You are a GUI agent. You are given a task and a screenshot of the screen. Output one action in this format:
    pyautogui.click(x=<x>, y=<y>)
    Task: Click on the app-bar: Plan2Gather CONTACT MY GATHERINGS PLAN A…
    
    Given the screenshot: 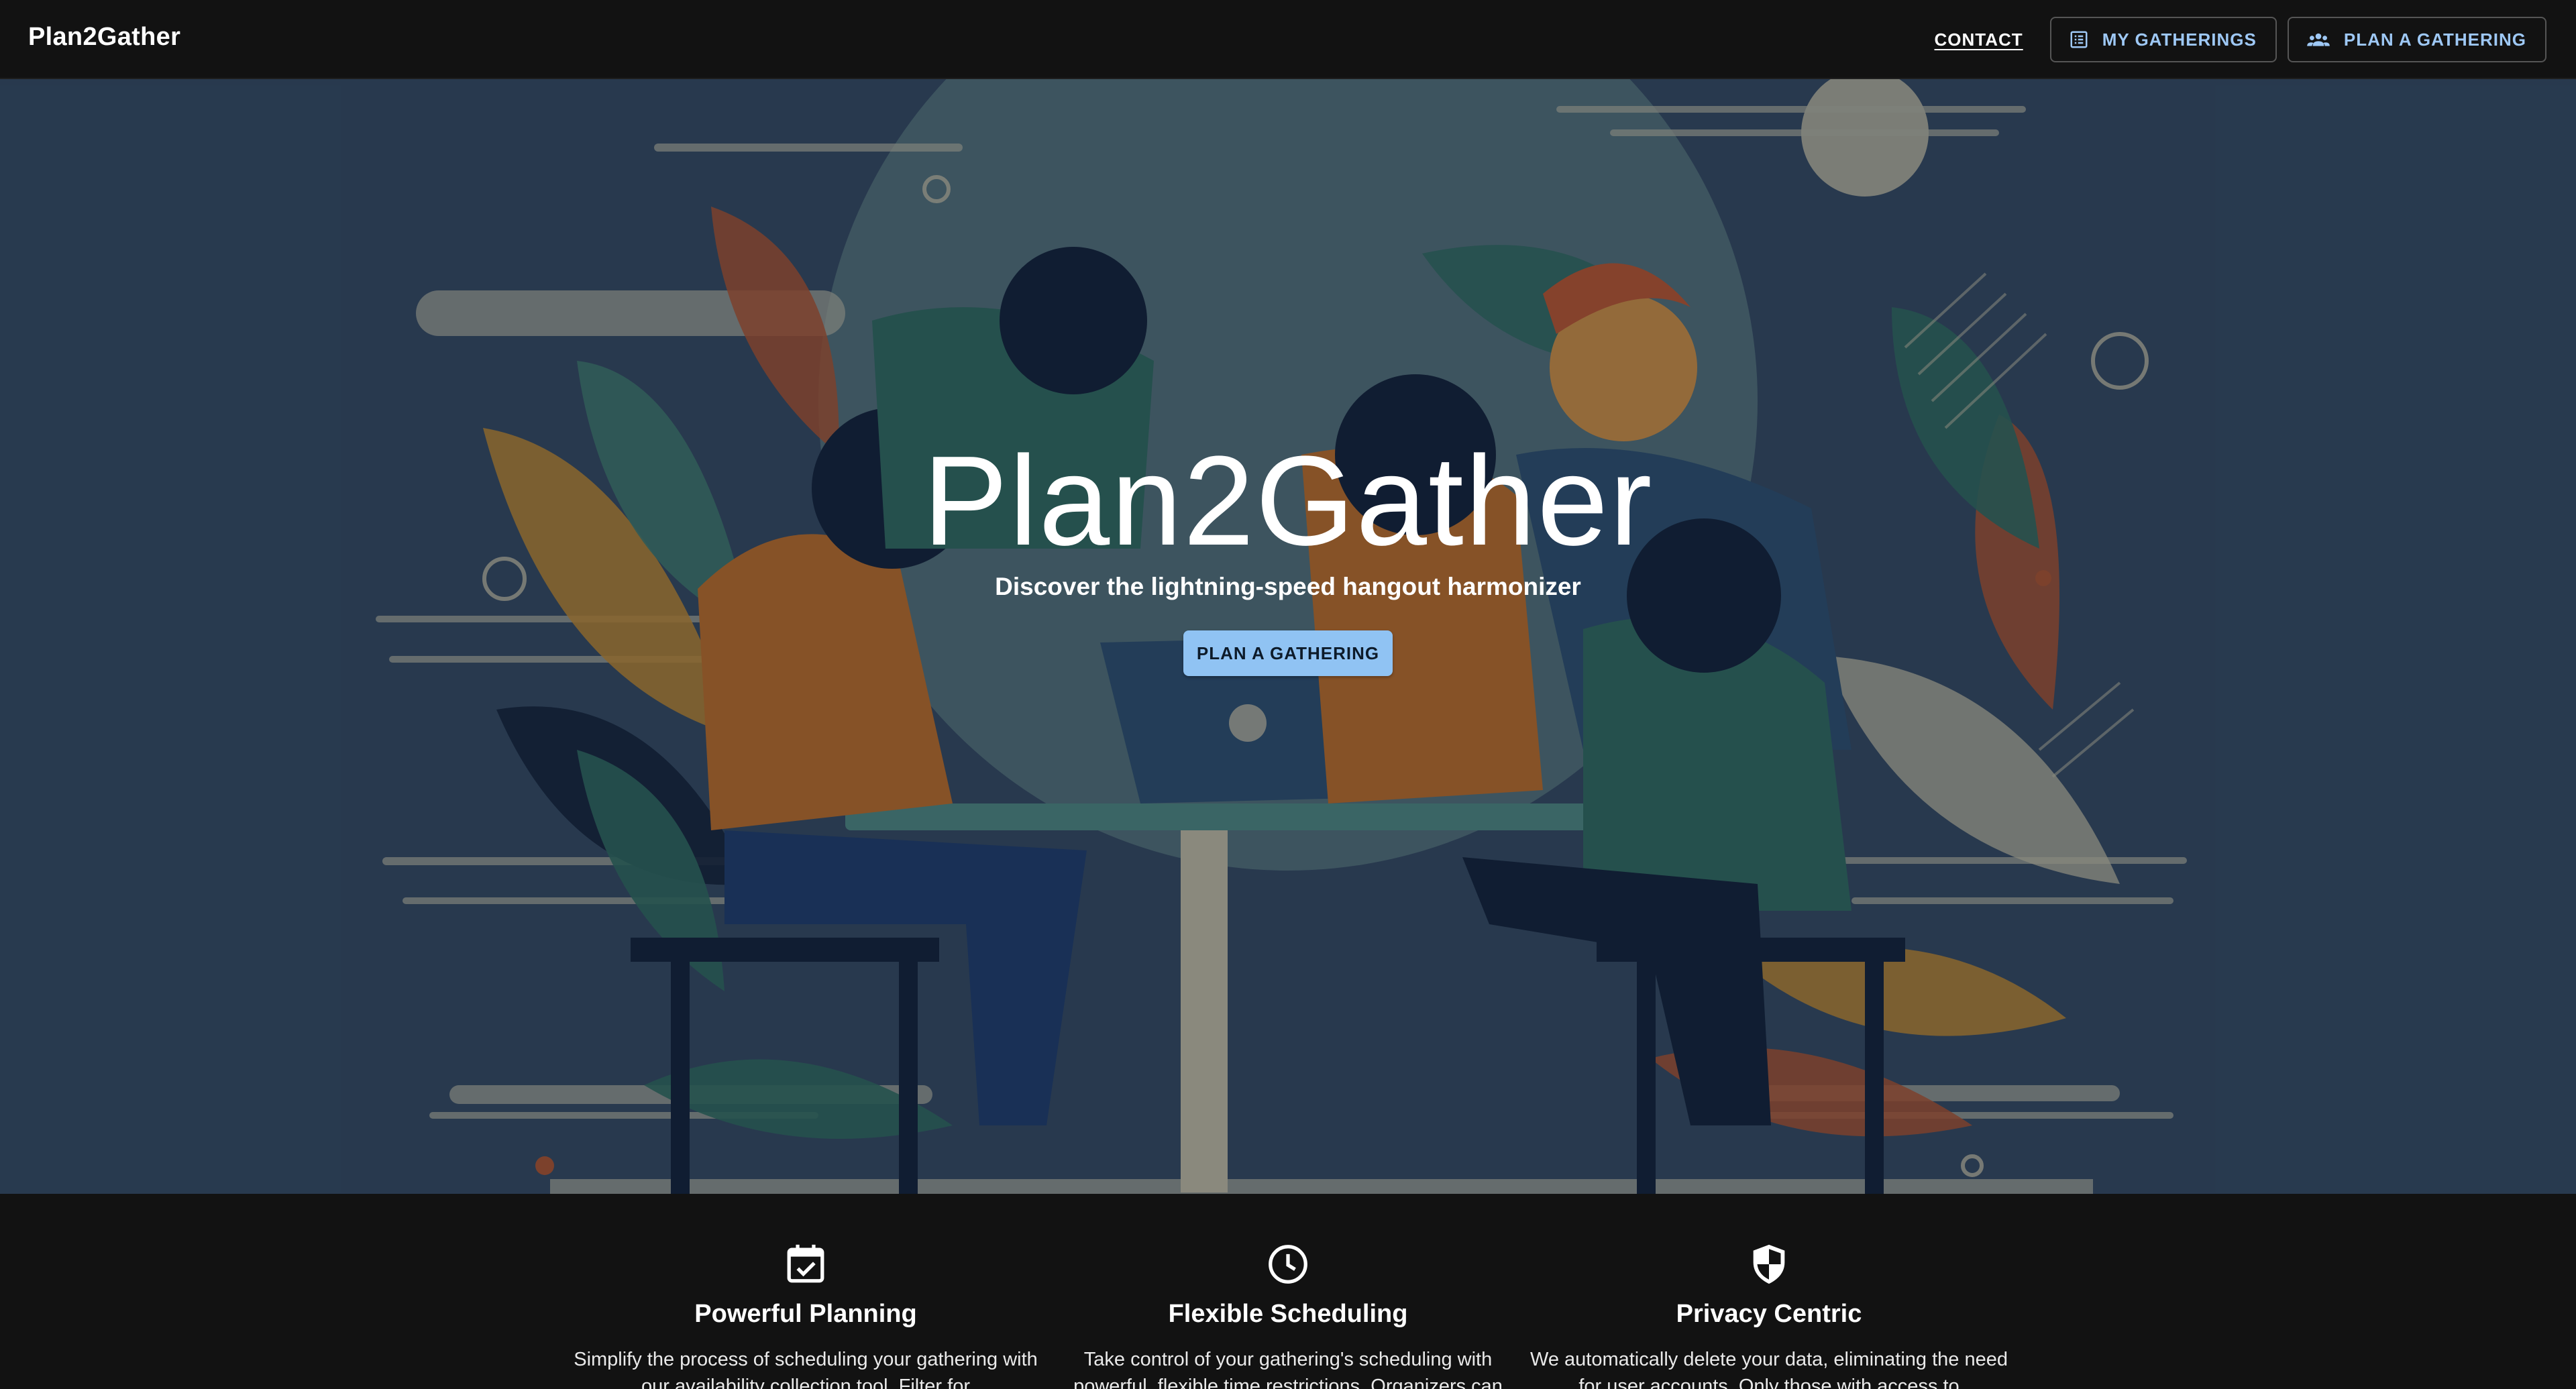 What is the action you would take?
    pyautogui.click(x=1288, y=40)
    